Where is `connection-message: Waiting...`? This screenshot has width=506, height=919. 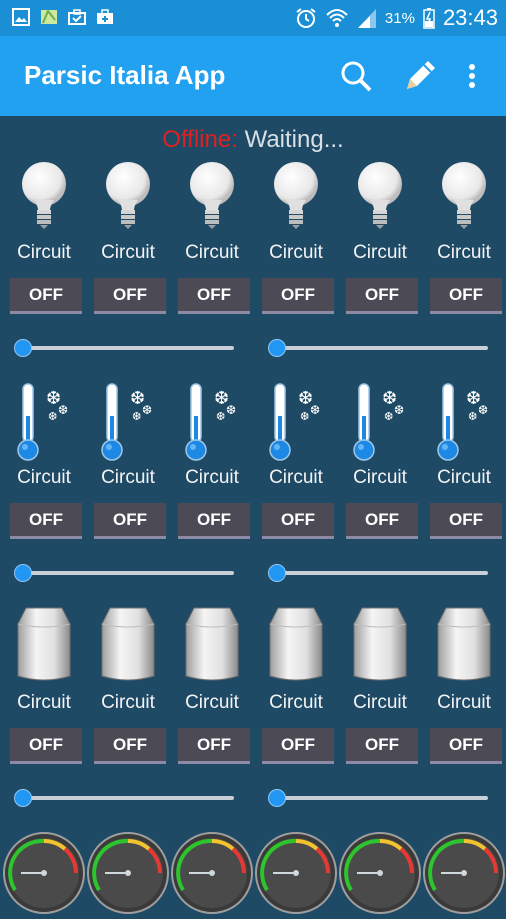
connection-message: Waiting... is located at coordinates (294, 139).